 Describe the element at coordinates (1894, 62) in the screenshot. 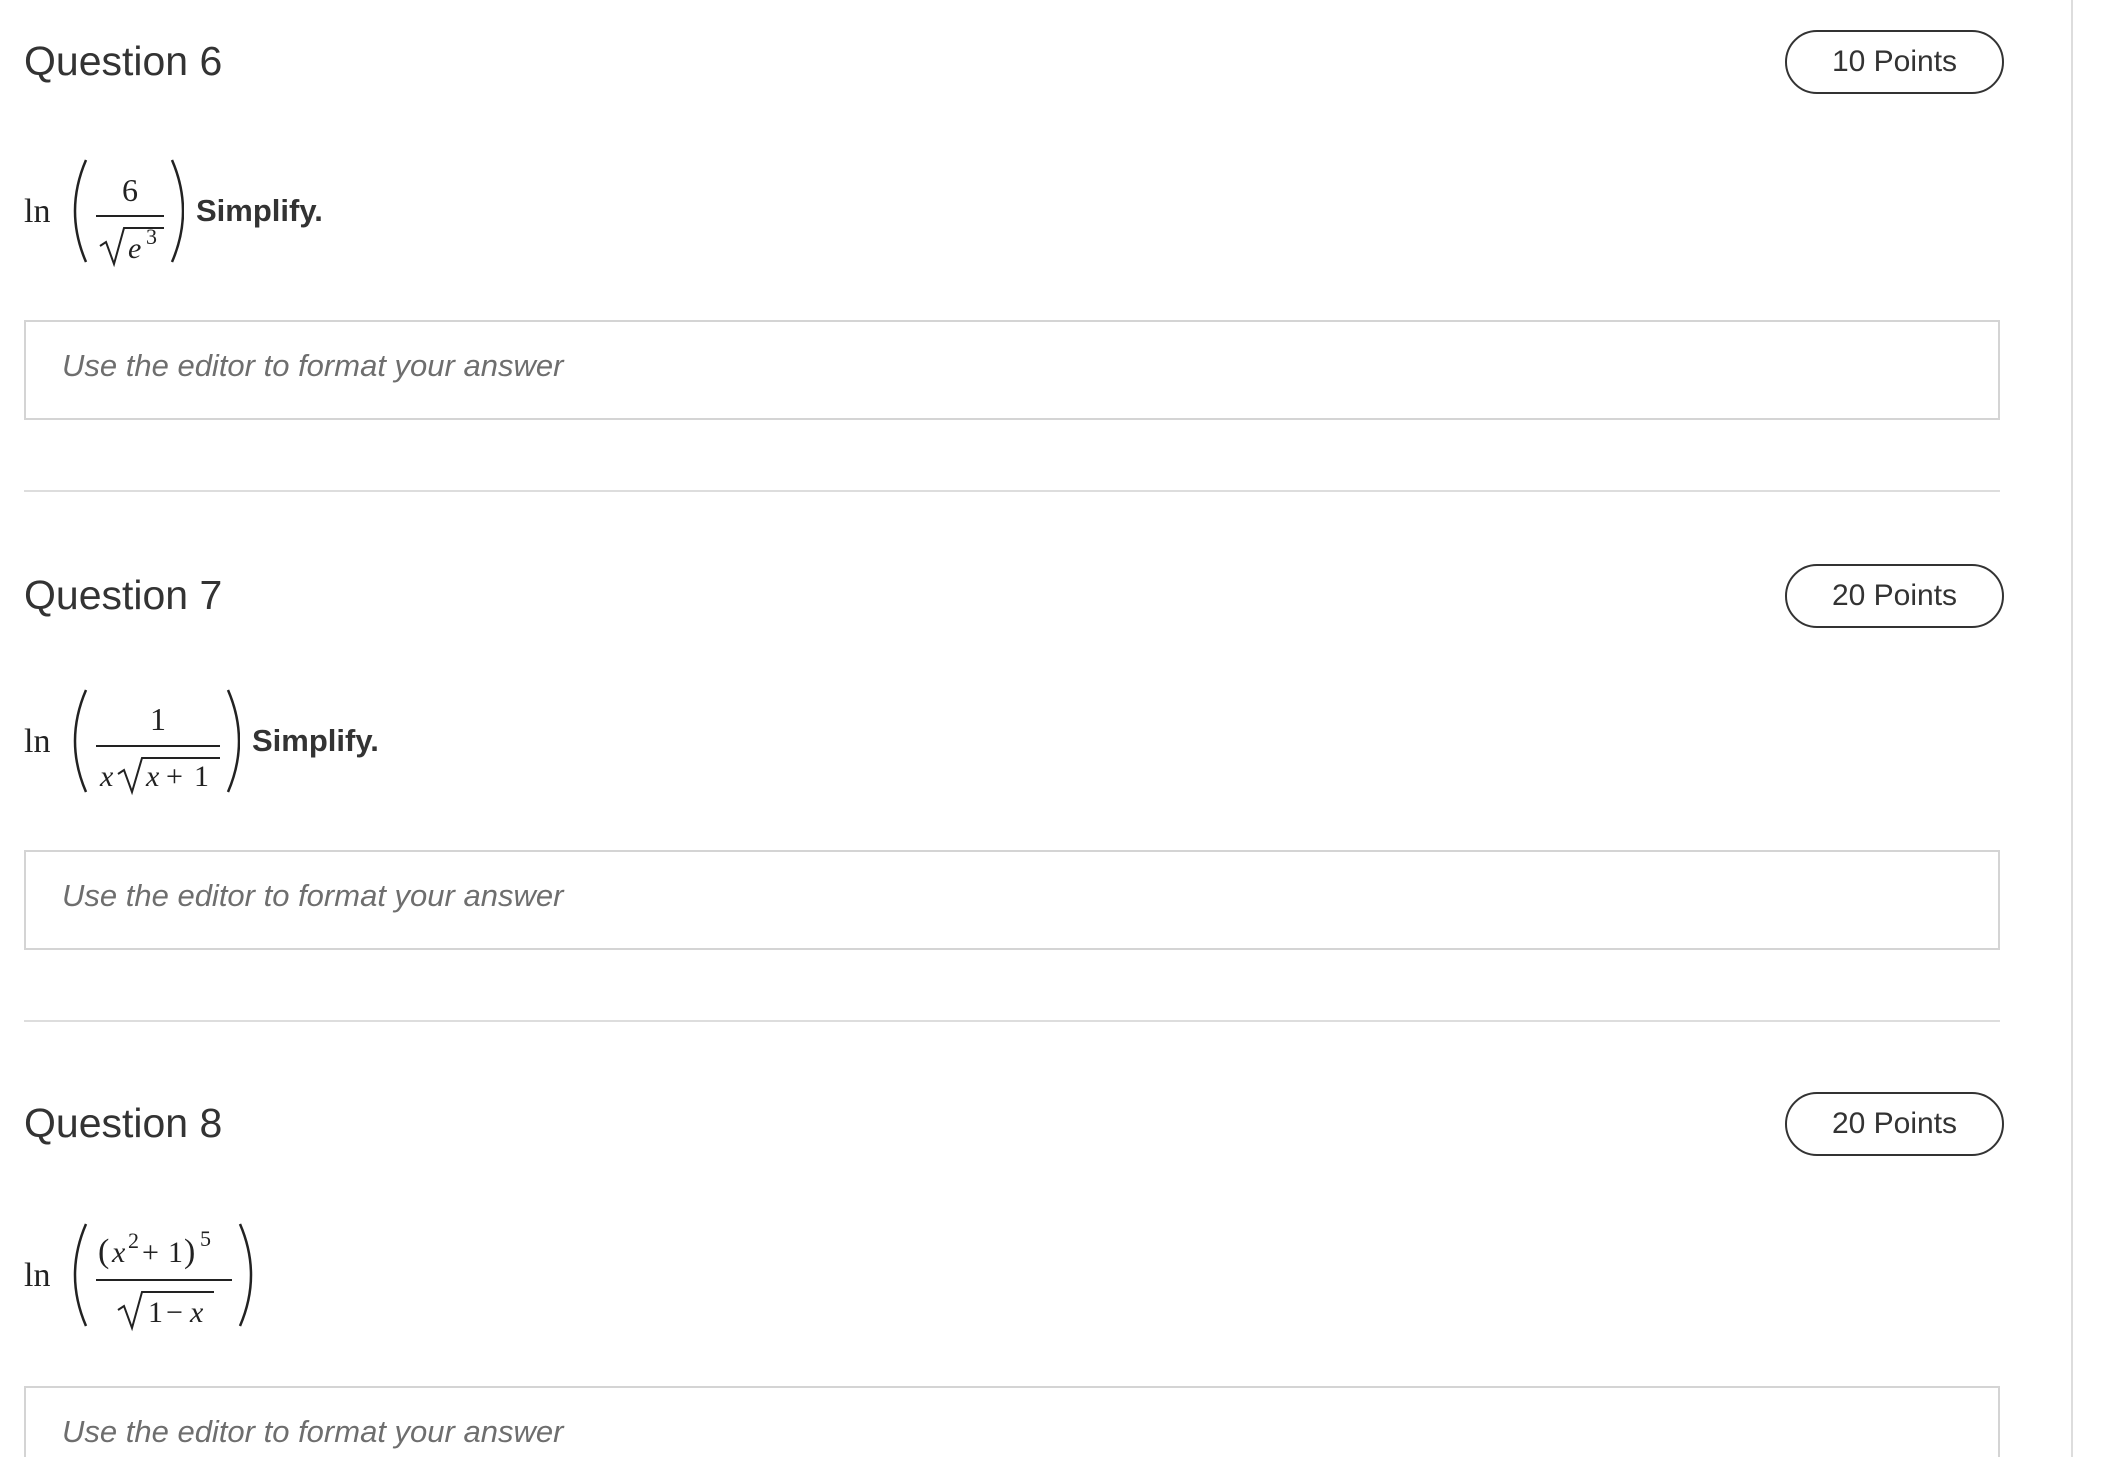

I see `points-badge: 10 Points` at that location.